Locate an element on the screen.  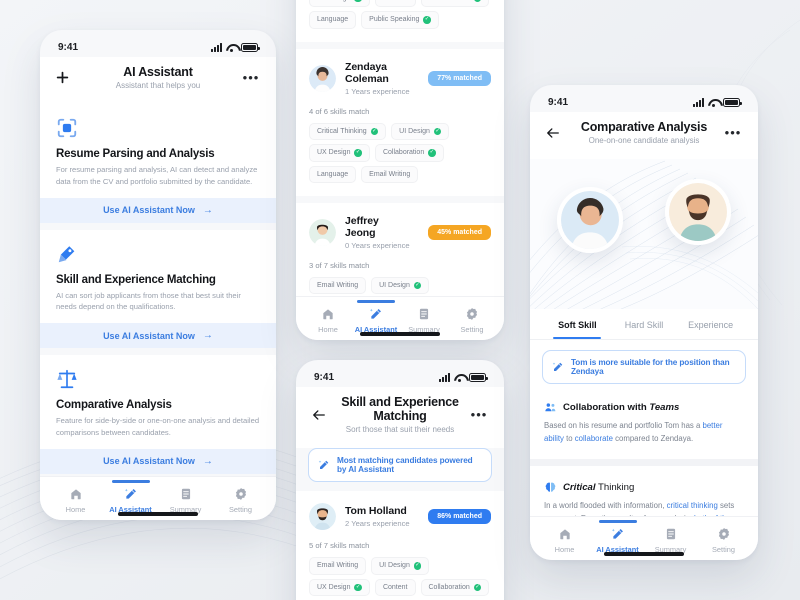
teams-icon is located at coordinates (550, 407).